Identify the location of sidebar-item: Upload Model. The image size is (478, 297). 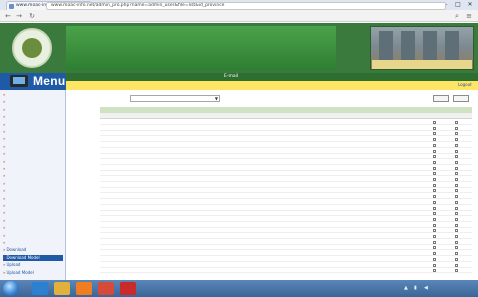
(33, 273).